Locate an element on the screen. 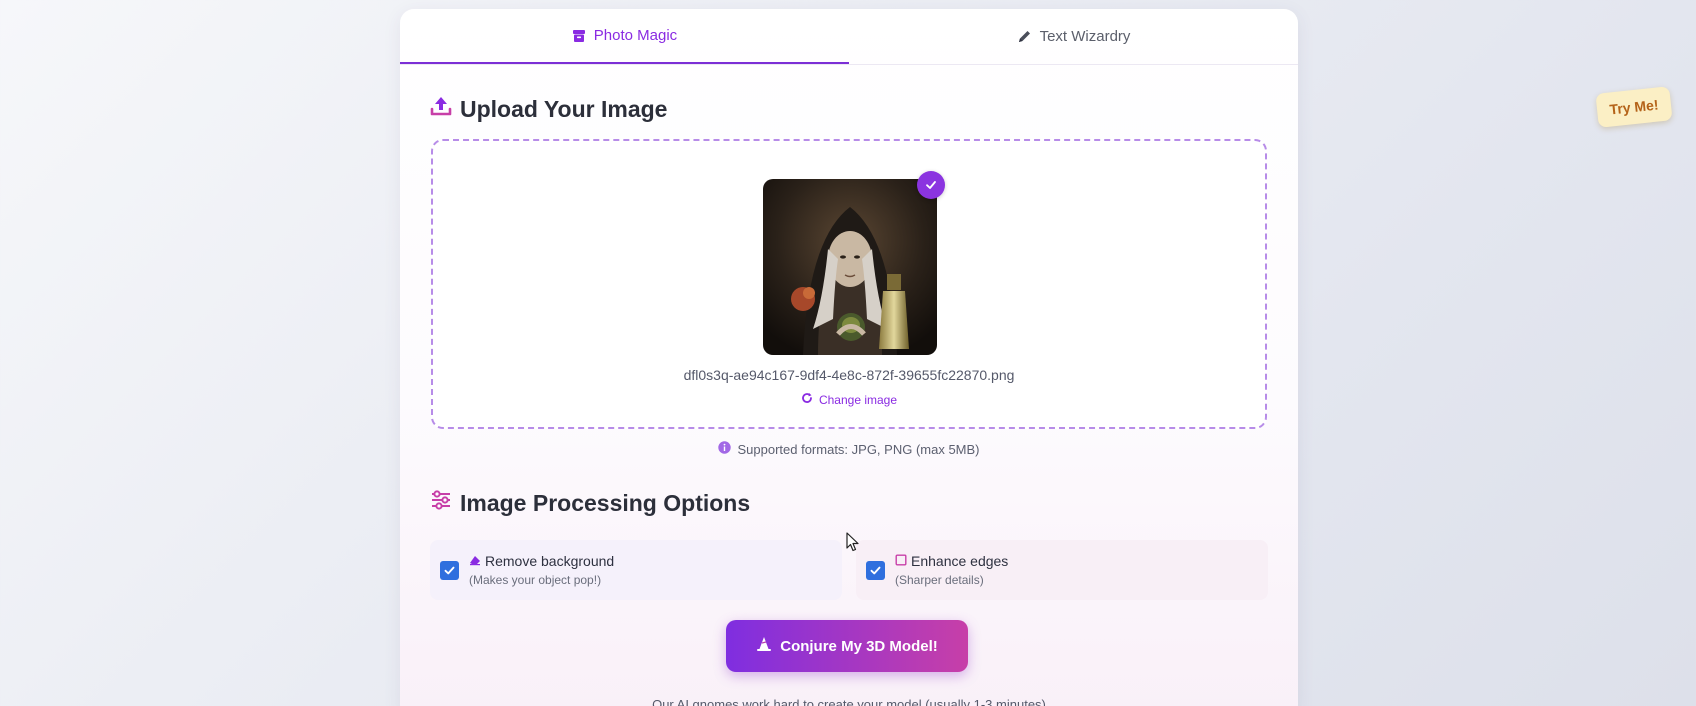 Image resolution: width=1696 pixels, height=706 pixels. supported-formats: Supported formats: JPG, PNG (max 5MB) is located at coordinates (849, 449).